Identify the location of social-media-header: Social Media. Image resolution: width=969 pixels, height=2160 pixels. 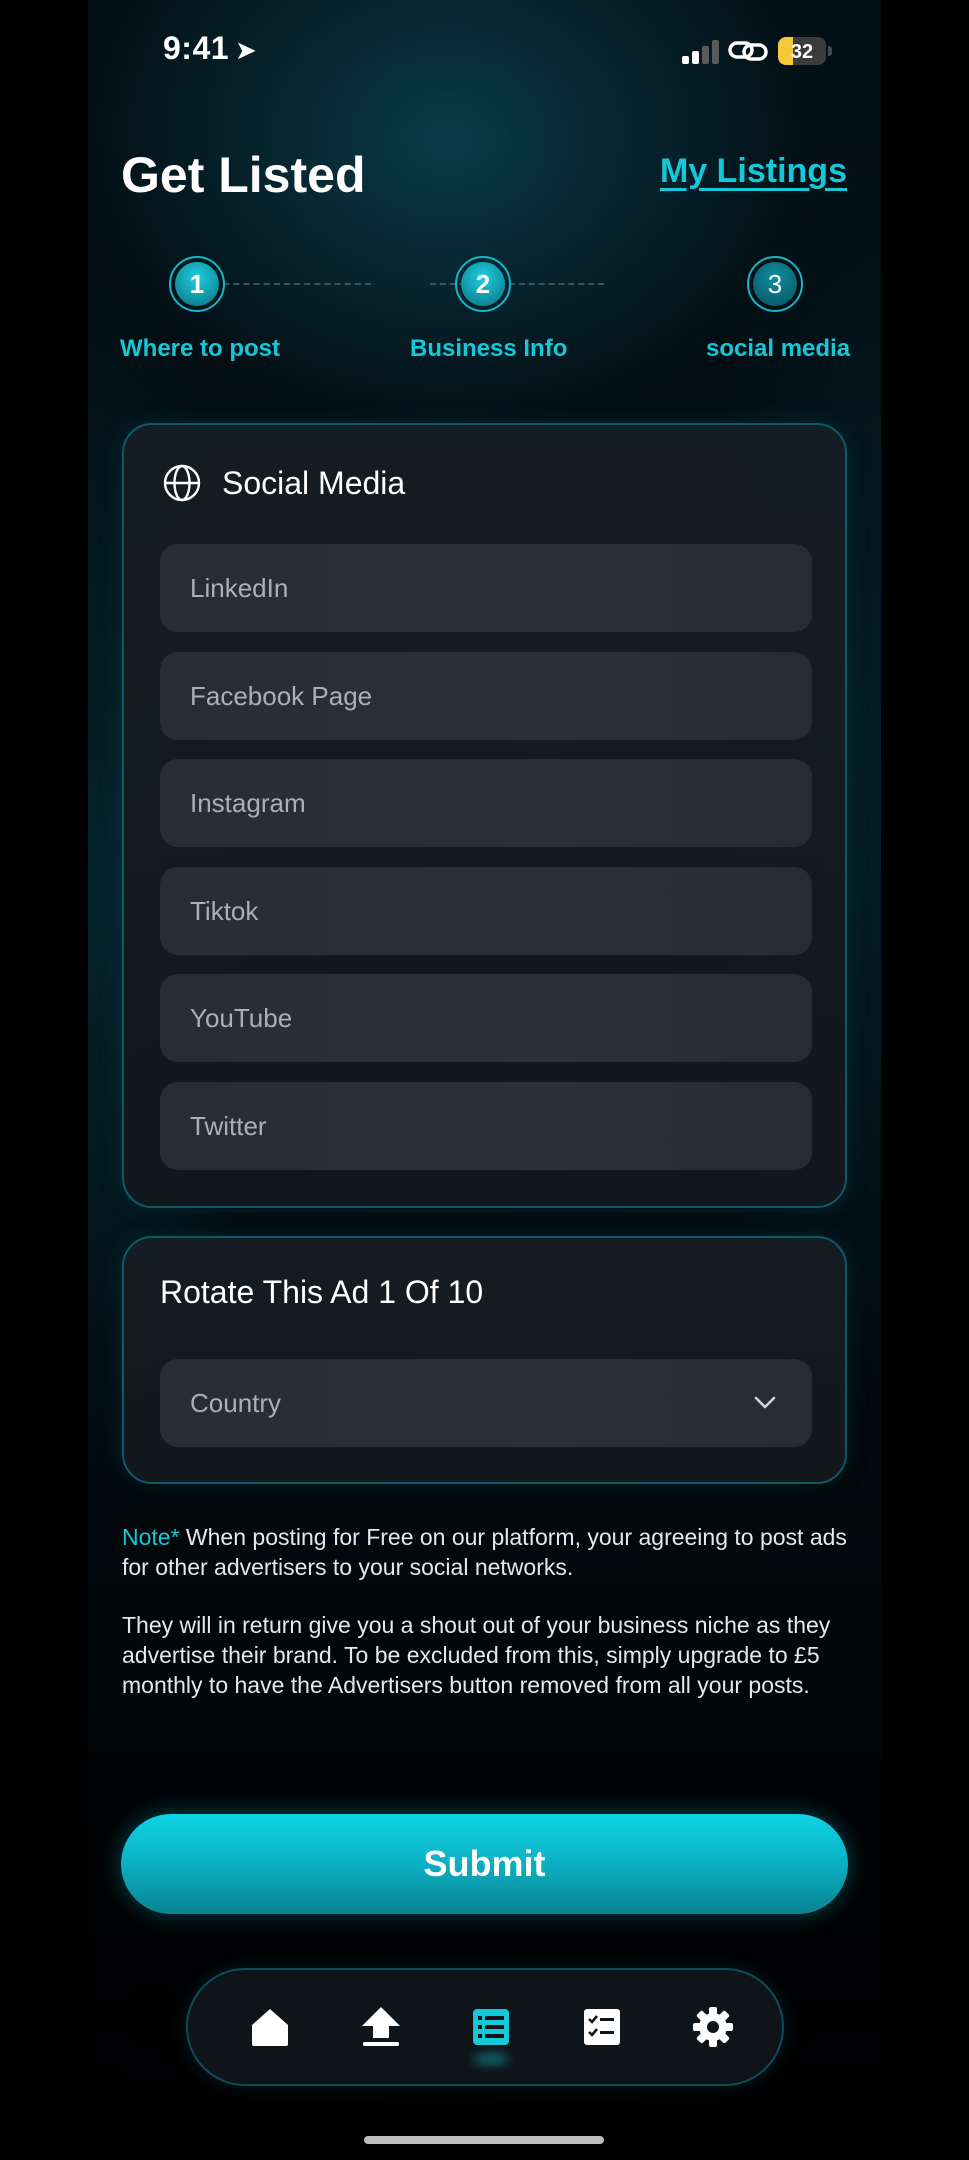
(283, 483).